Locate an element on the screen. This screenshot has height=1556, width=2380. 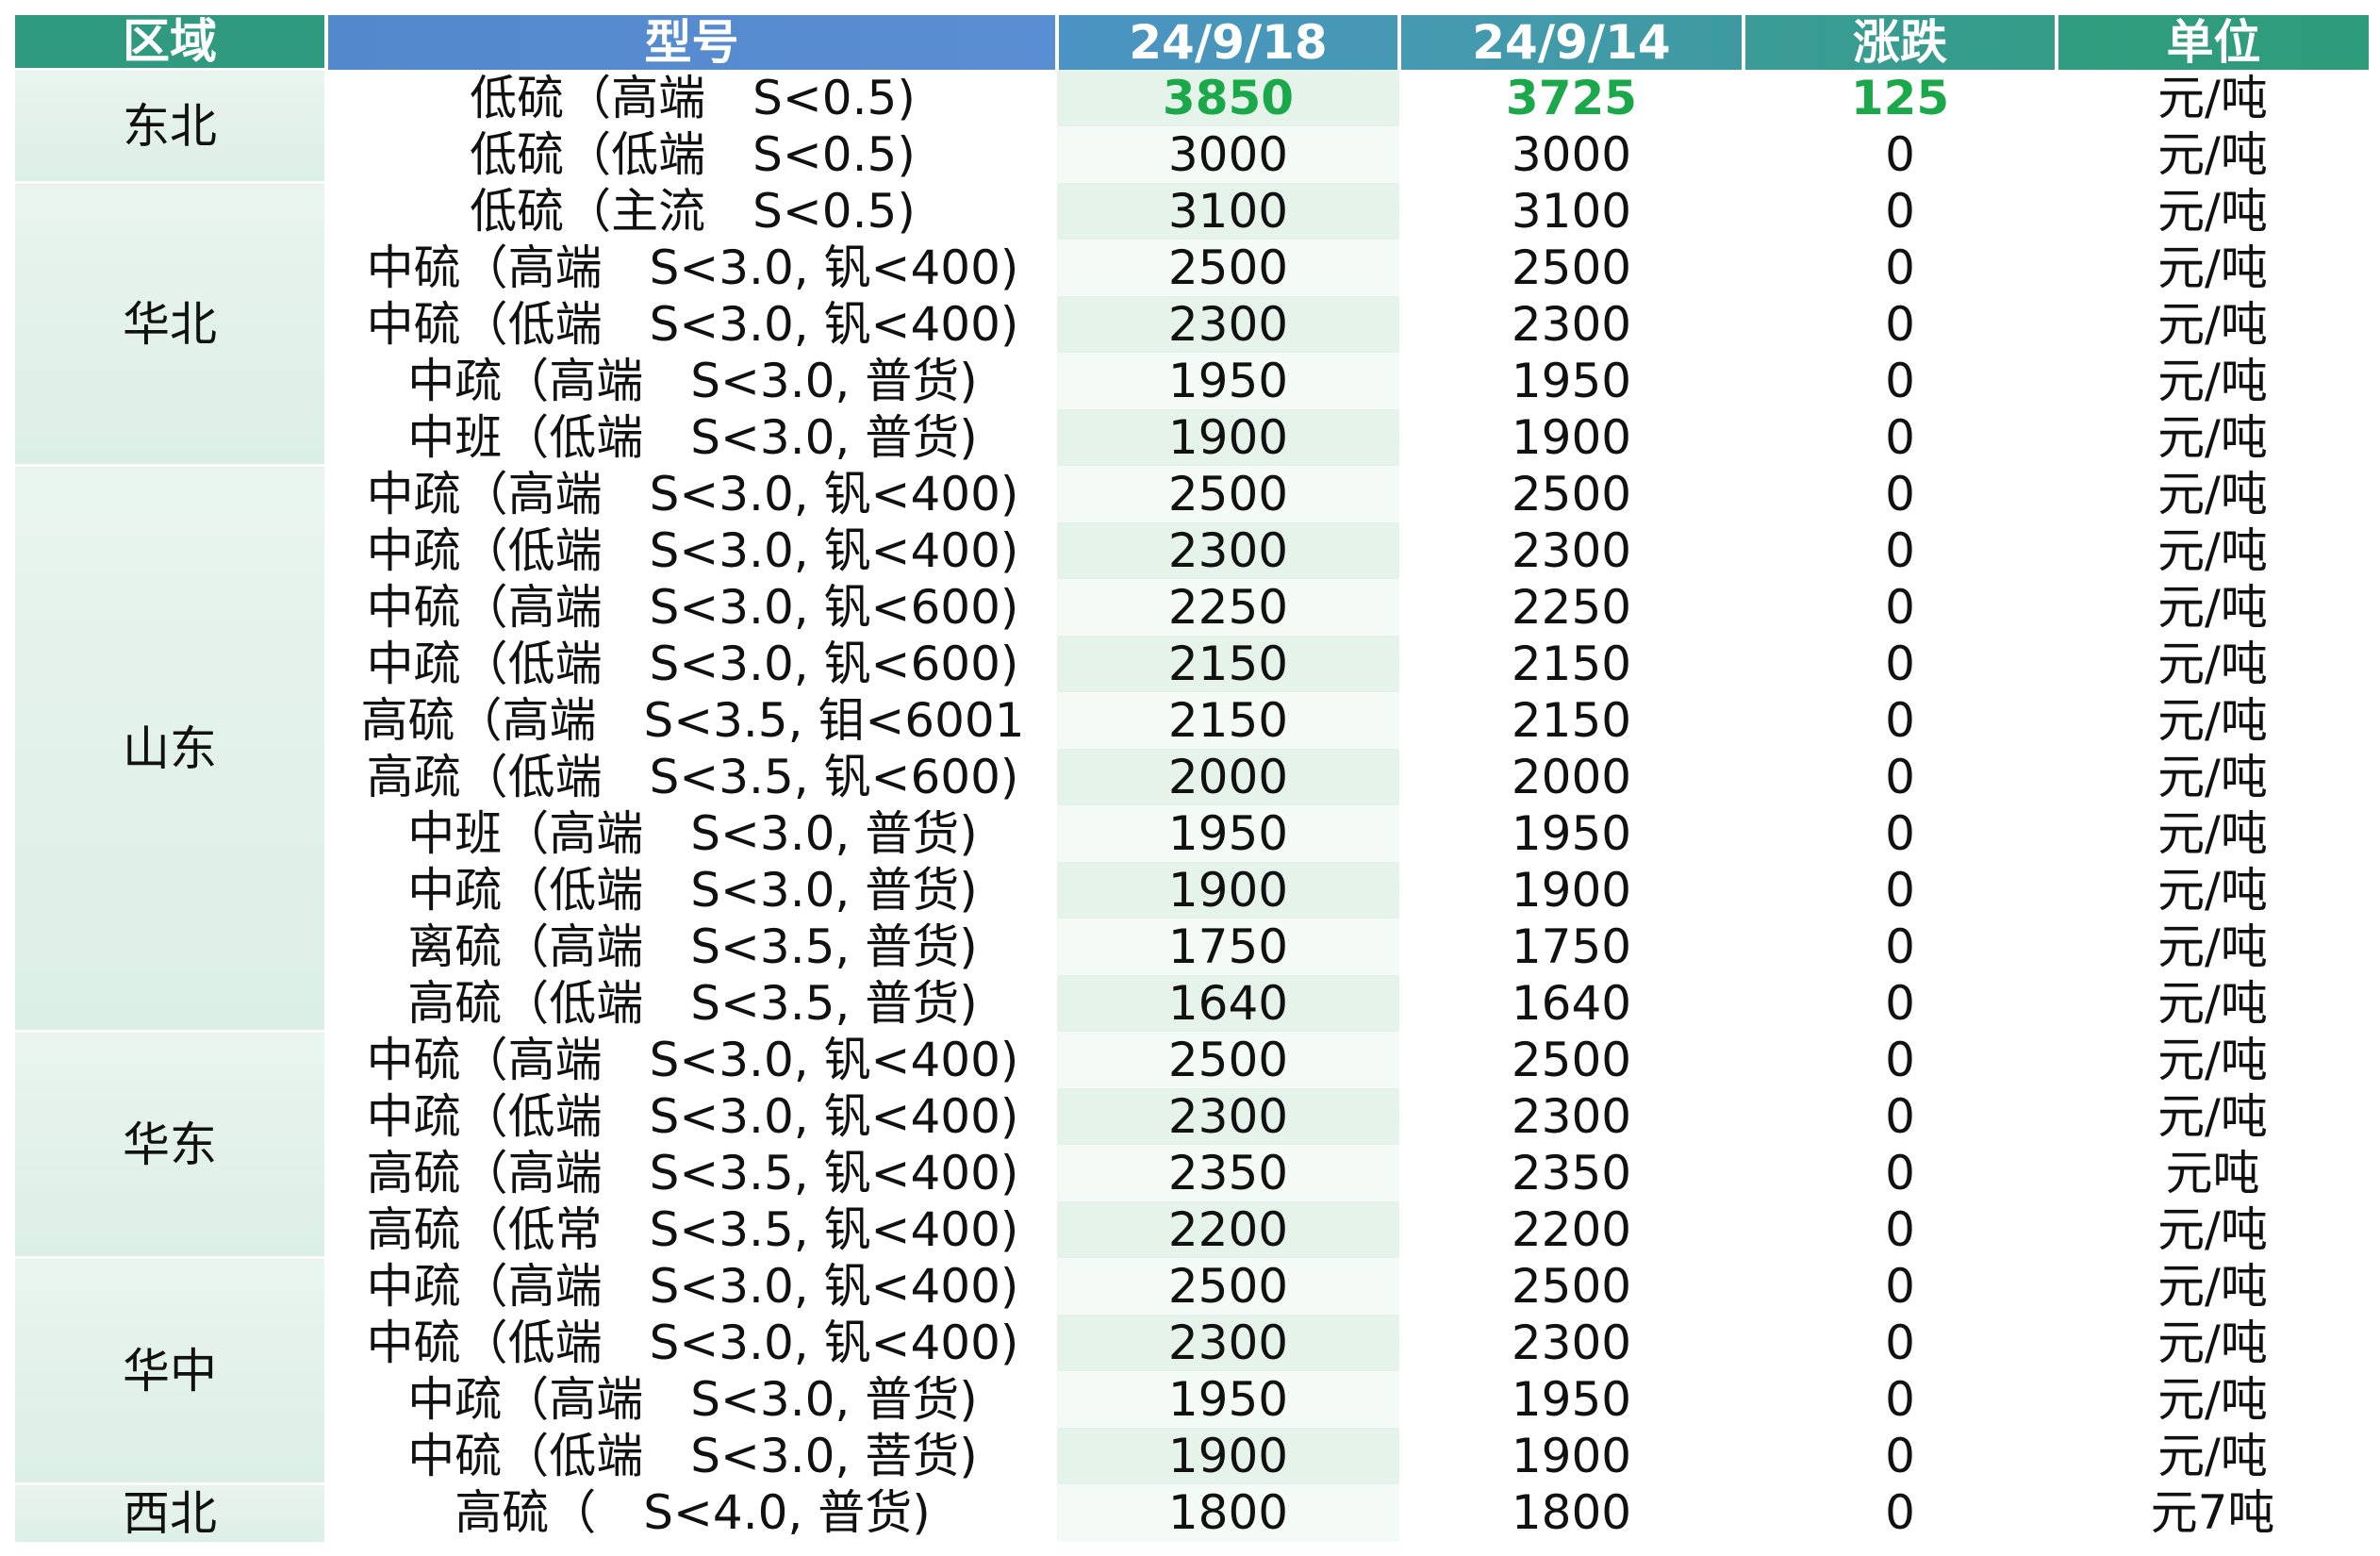
unit-cell: 元7吨 is located at coordinates (2213, 1512).